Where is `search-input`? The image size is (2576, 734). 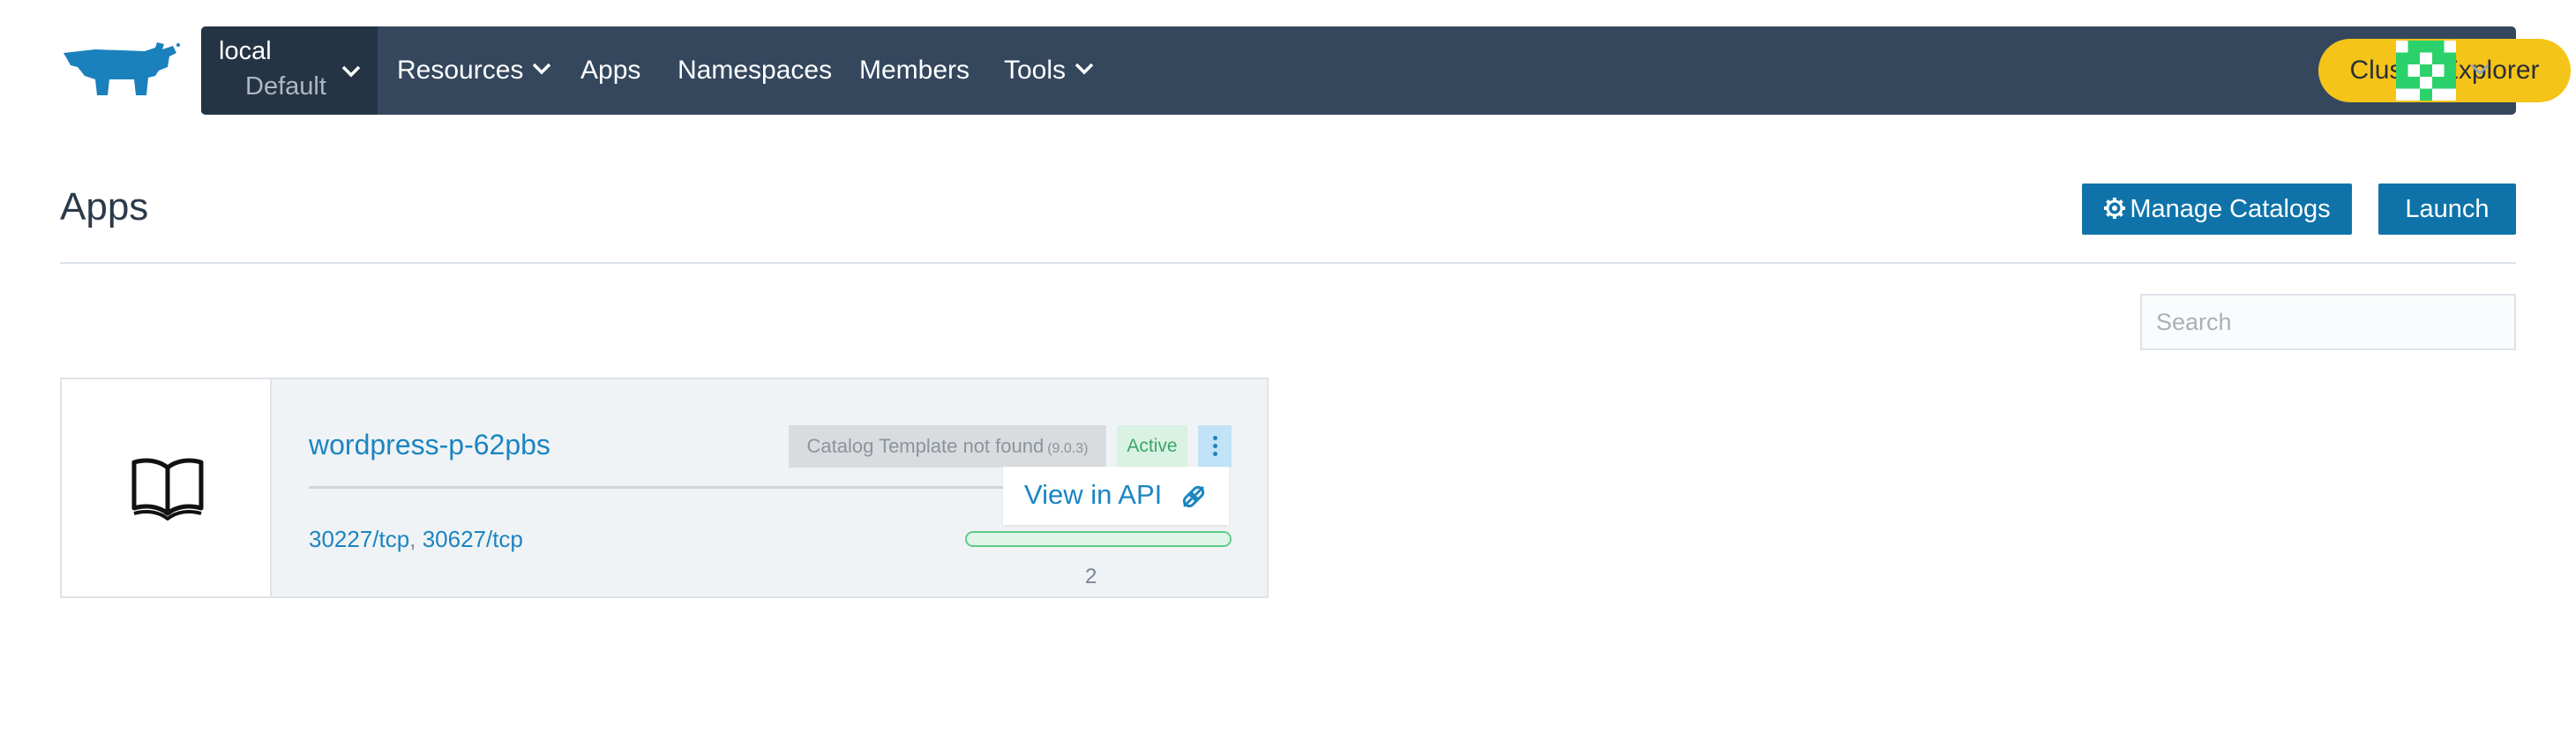
search-input is located at coordinates (2328, 322).